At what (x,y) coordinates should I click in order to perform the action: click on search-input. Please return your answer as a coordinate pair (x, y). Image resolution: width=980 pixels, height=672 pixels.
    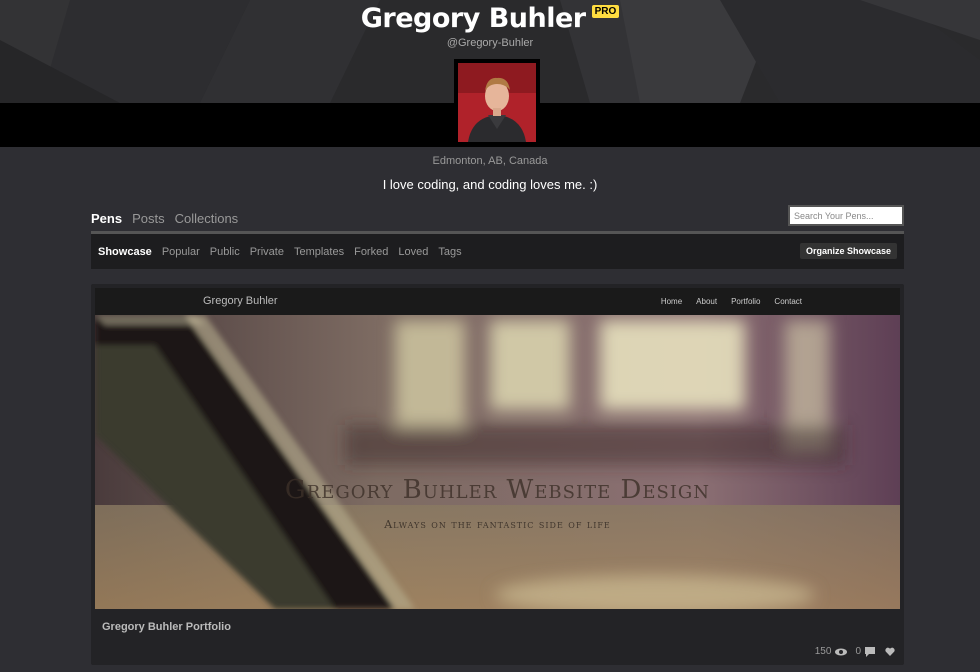
    Looking at the image, I should click on (846, 215).